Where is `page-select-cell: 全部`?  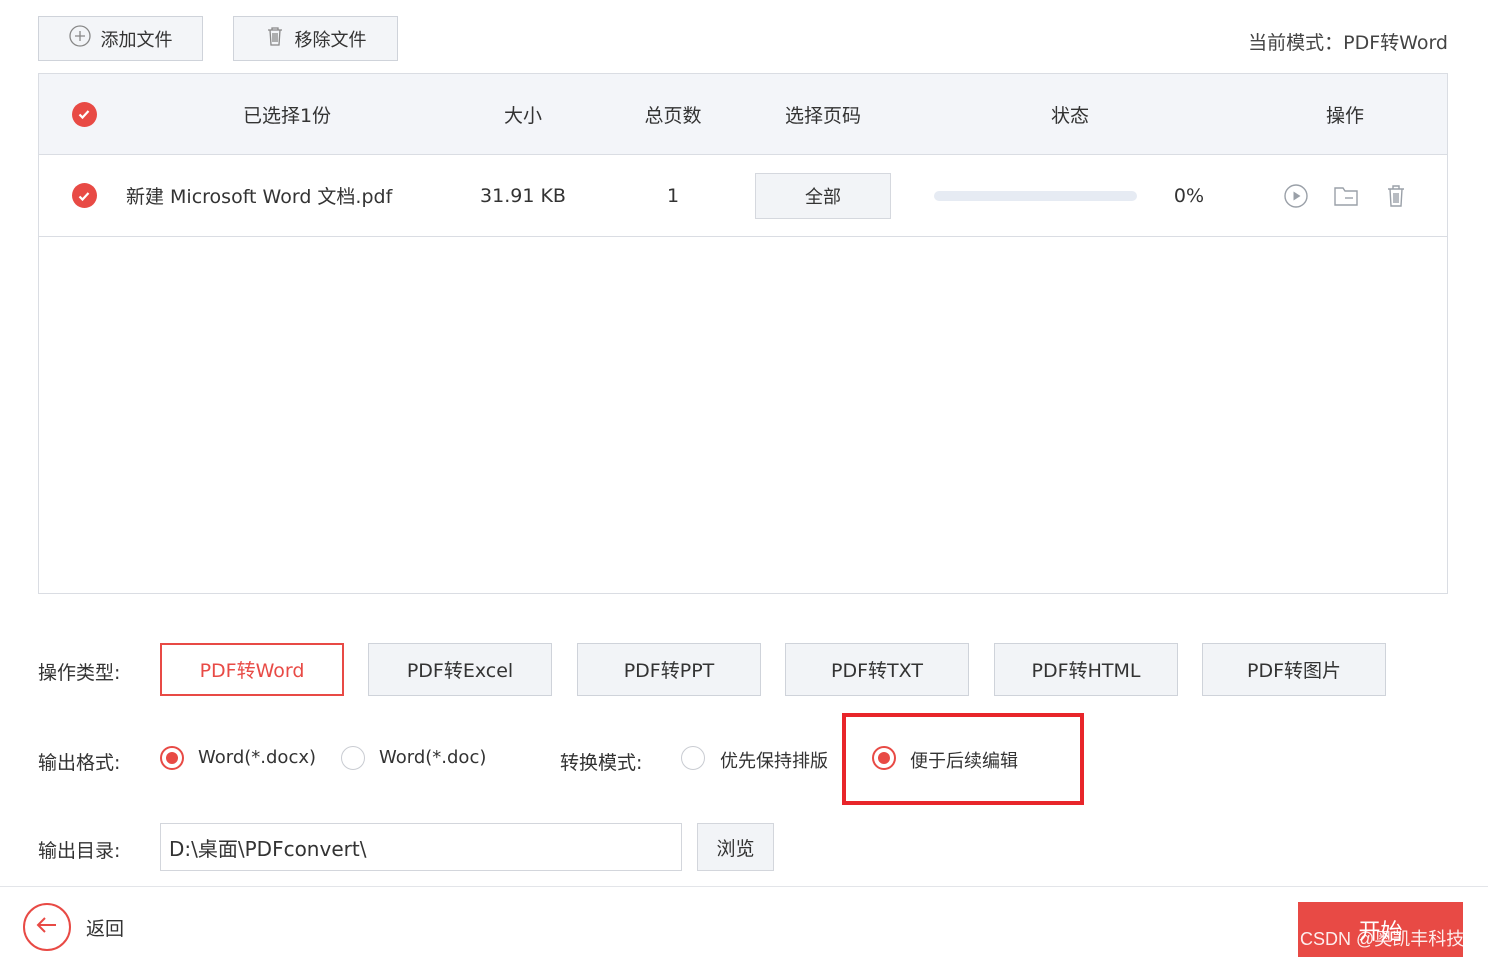 page-select-cell: 全部 is located at coordinates (823, 195).